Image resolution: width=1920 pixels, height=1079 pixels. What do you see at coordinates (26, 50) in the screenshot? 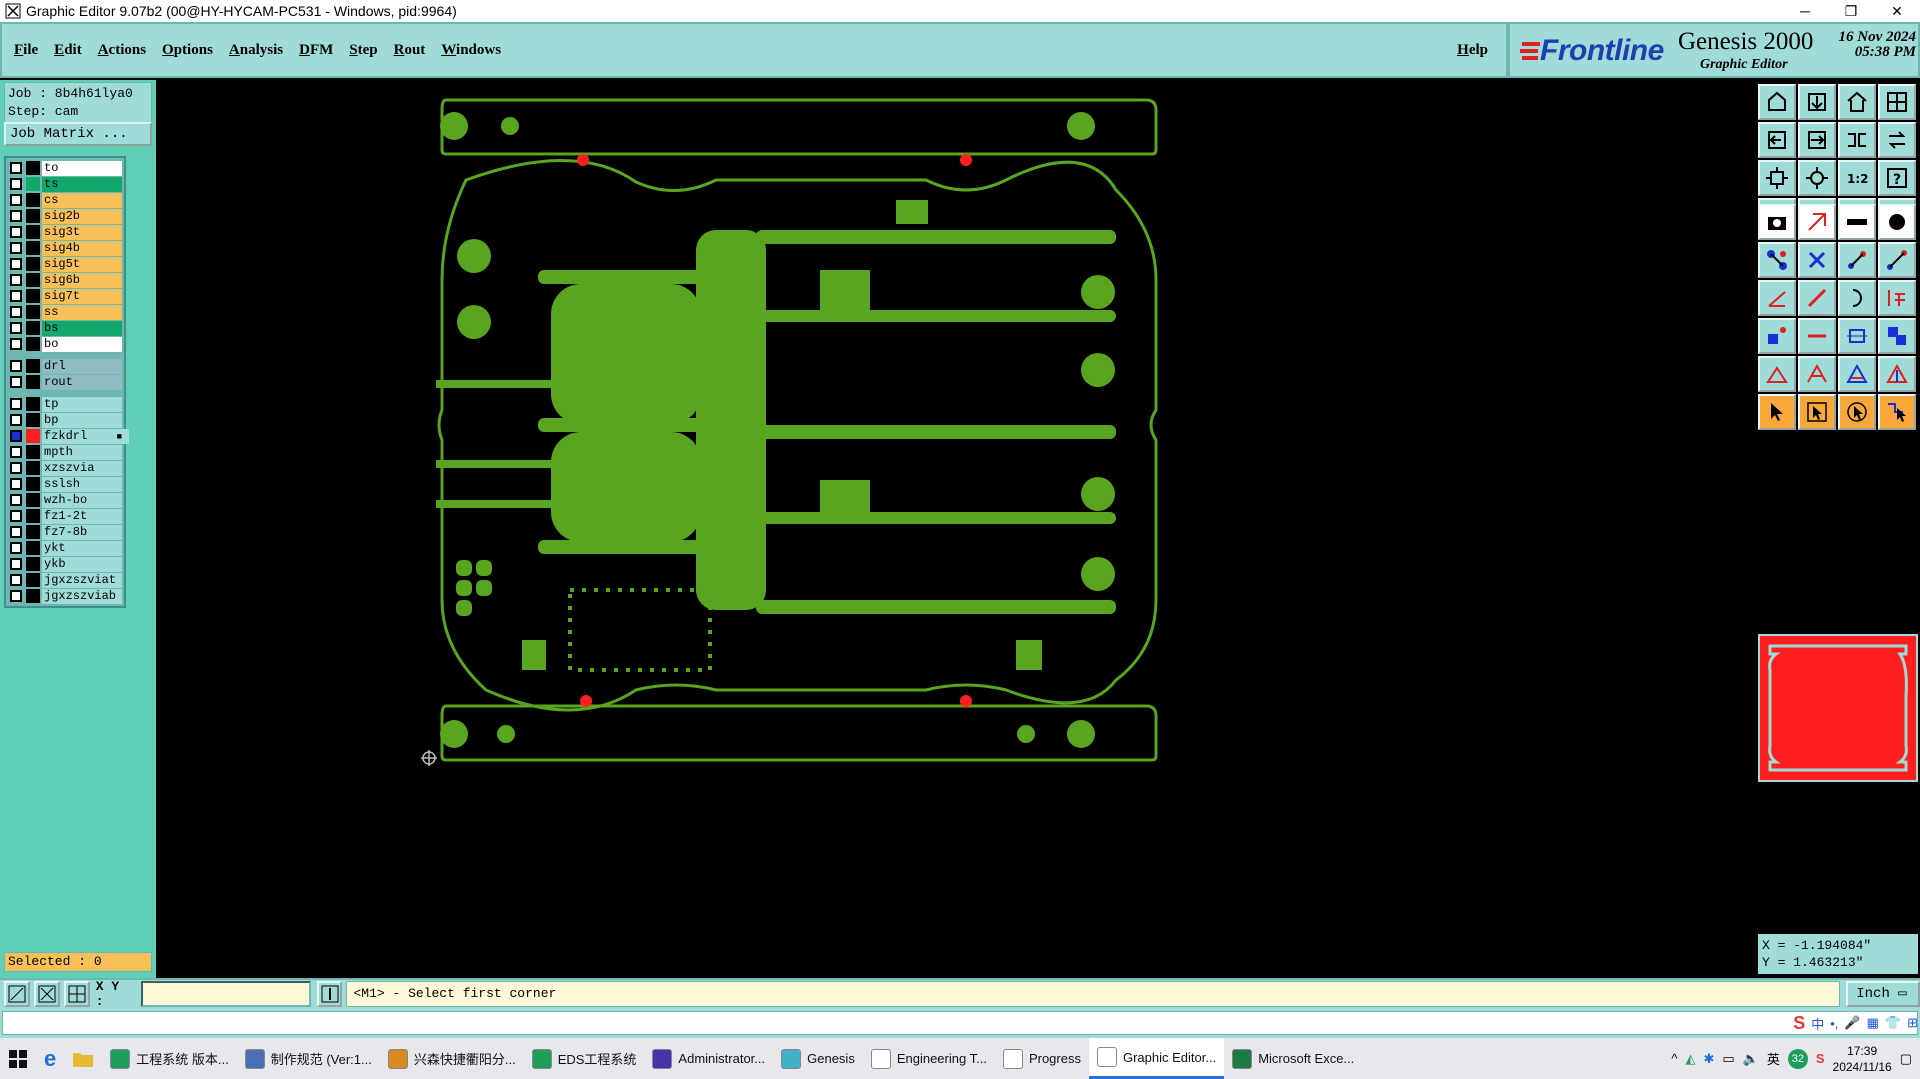
I see `menu-file: File` at bounding box center [26, 50].